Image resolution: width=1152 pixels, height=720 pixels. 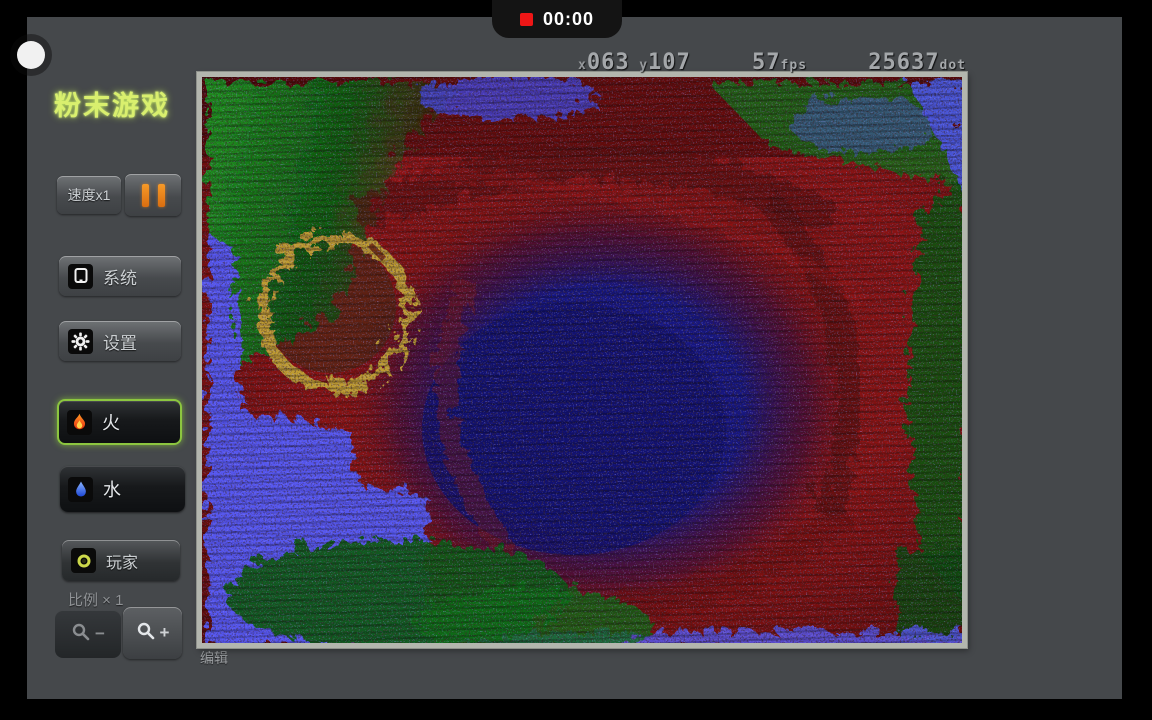 I want to click on sidebar-item-system: 系统, so click(x=120, y=276).